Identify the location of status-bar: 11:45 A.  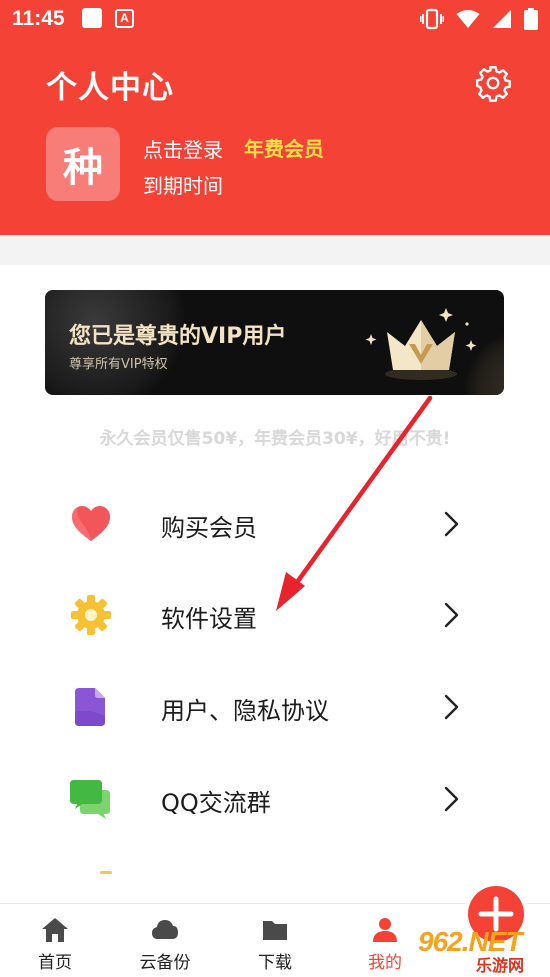
(275, 20).